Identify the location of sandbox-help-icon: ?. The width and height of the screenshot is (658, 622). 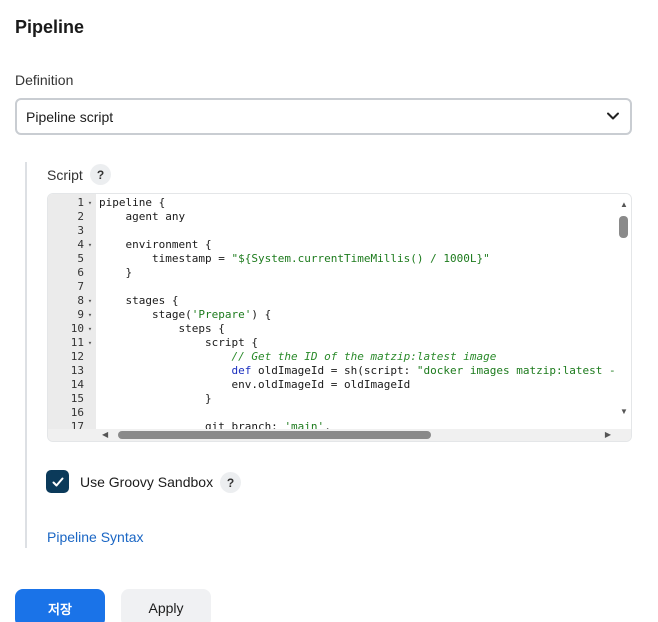
(230, 482).